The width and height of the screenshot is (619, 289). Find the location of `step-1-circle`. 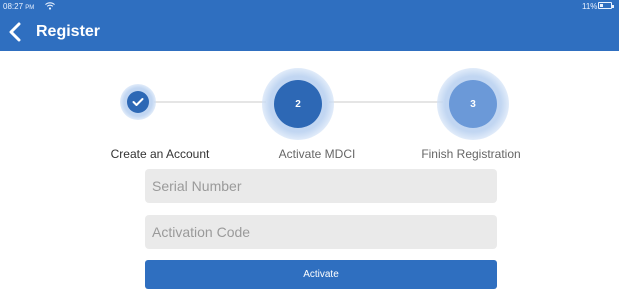

step-1-circle is located at coordinates (138, 102).